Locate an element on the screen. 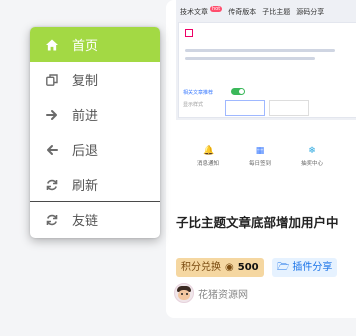  thumbnail-nav-item: 技术文章 hot is located at coordinates (201, 11).